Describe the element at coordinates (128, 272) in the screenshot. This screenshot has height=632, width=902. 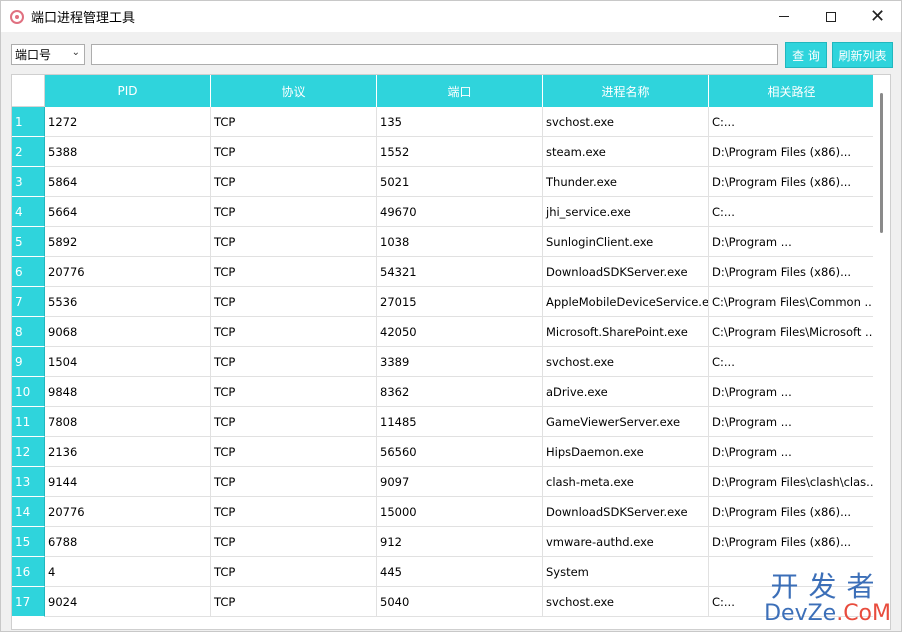
I see `cell-pid: 20776` at that location.